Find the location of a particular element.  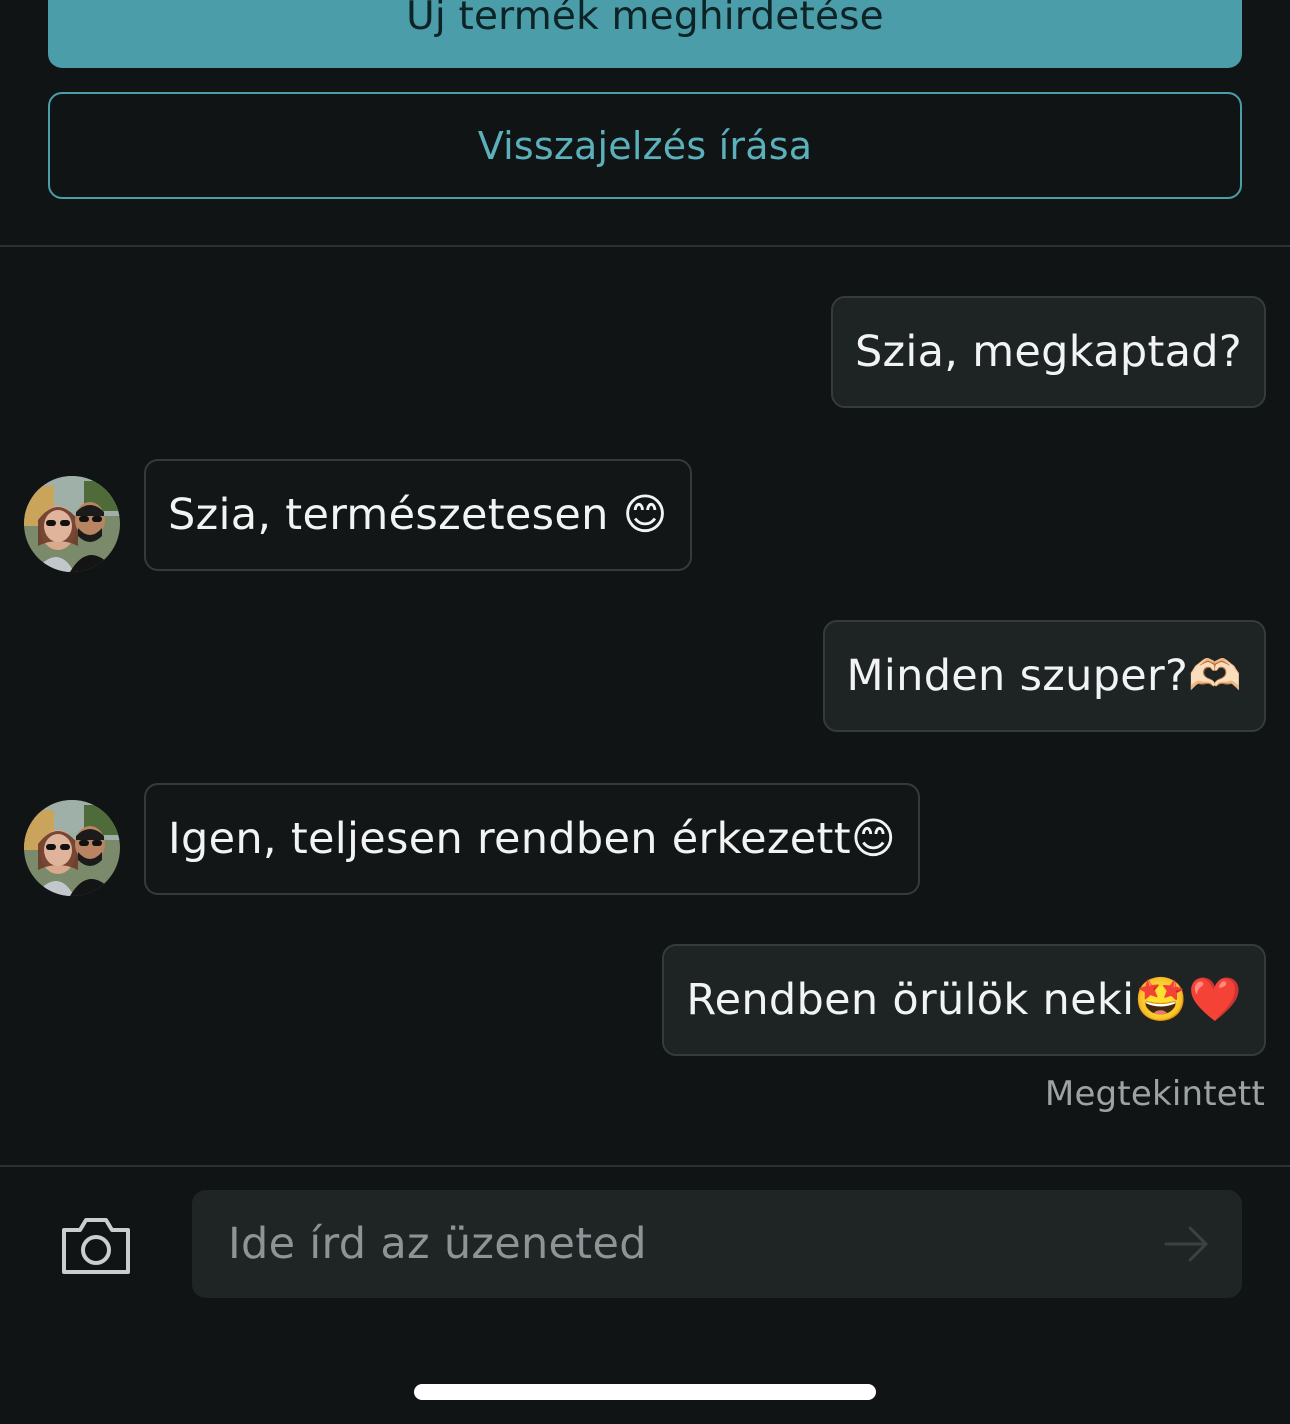

camera-icon is located at coordinates (96, 1245).